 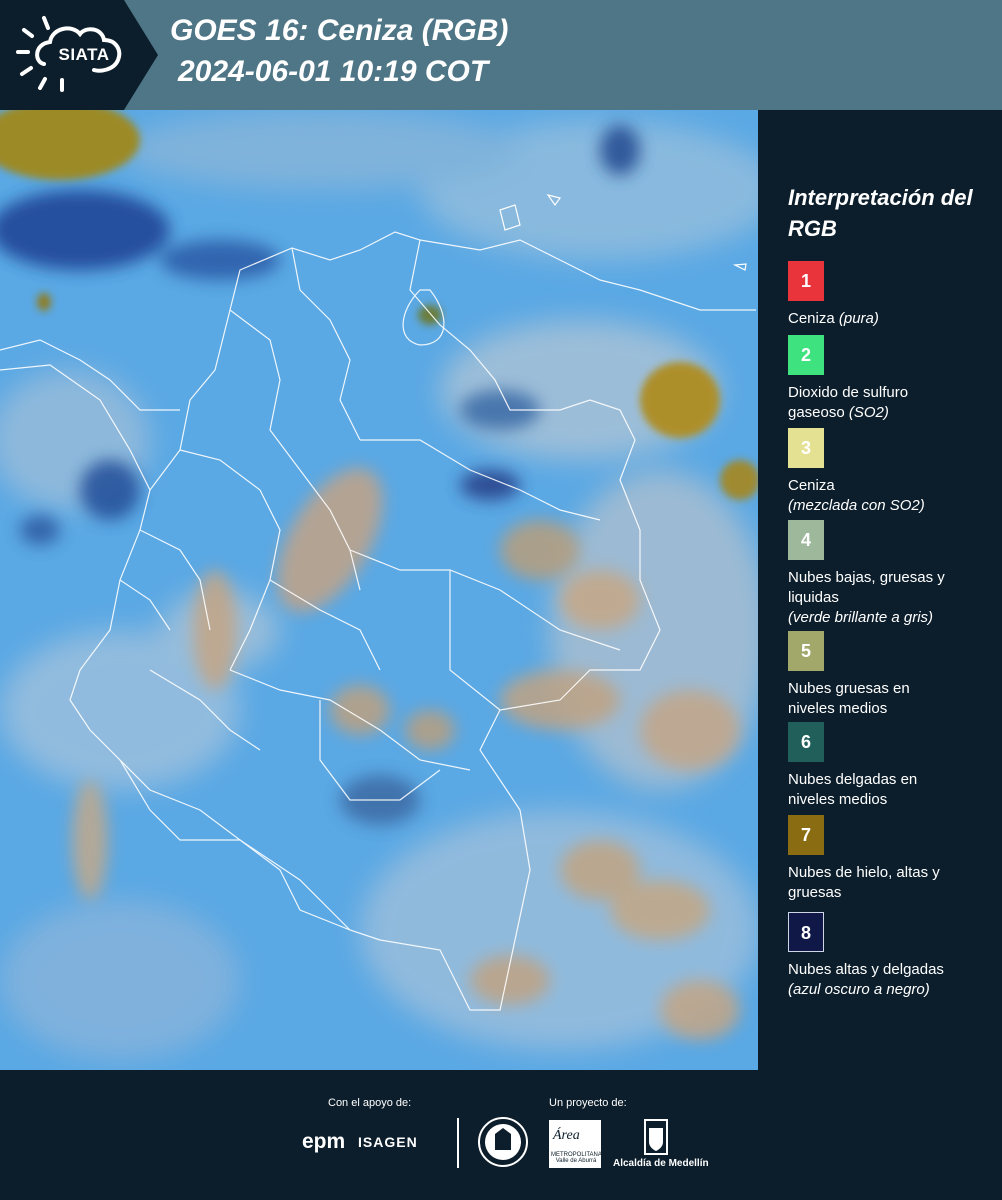 What do you see at coordinates (576, 1158) in the screenshot?
I see `area-logo-subtext: METROPOLITANA Valle de Aburrá` at bounding box center [576, 1158].